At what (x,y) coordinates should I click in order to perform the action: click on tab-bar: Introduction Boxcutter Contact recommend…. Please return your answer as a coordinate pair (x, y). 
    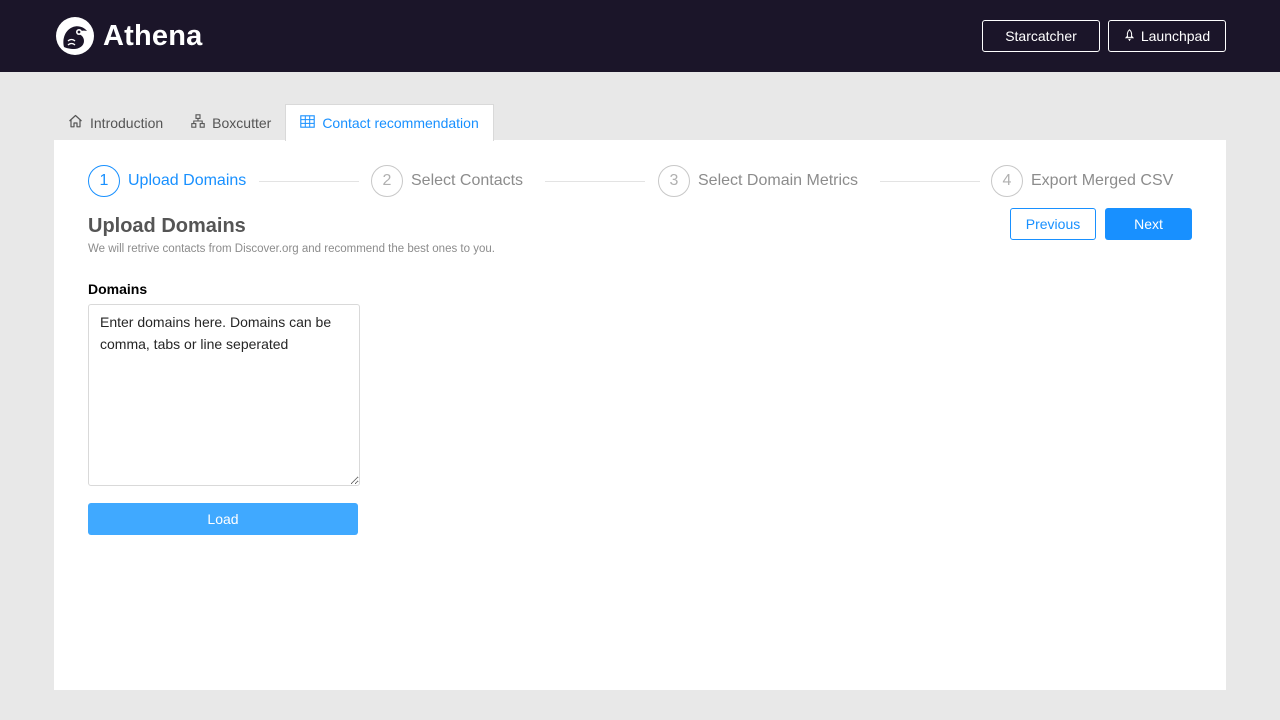
    Looking at the image, I should click on (274, 122).